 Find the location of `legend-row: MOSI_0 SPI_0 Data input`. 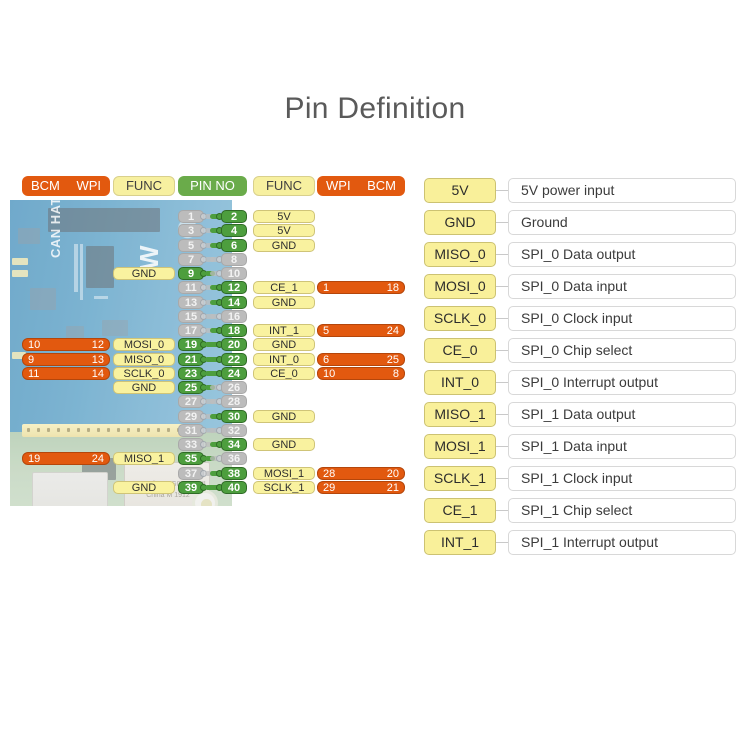

legend-row: MOSI_0 SPI_0 Data input is located at coordinates (580, 288).